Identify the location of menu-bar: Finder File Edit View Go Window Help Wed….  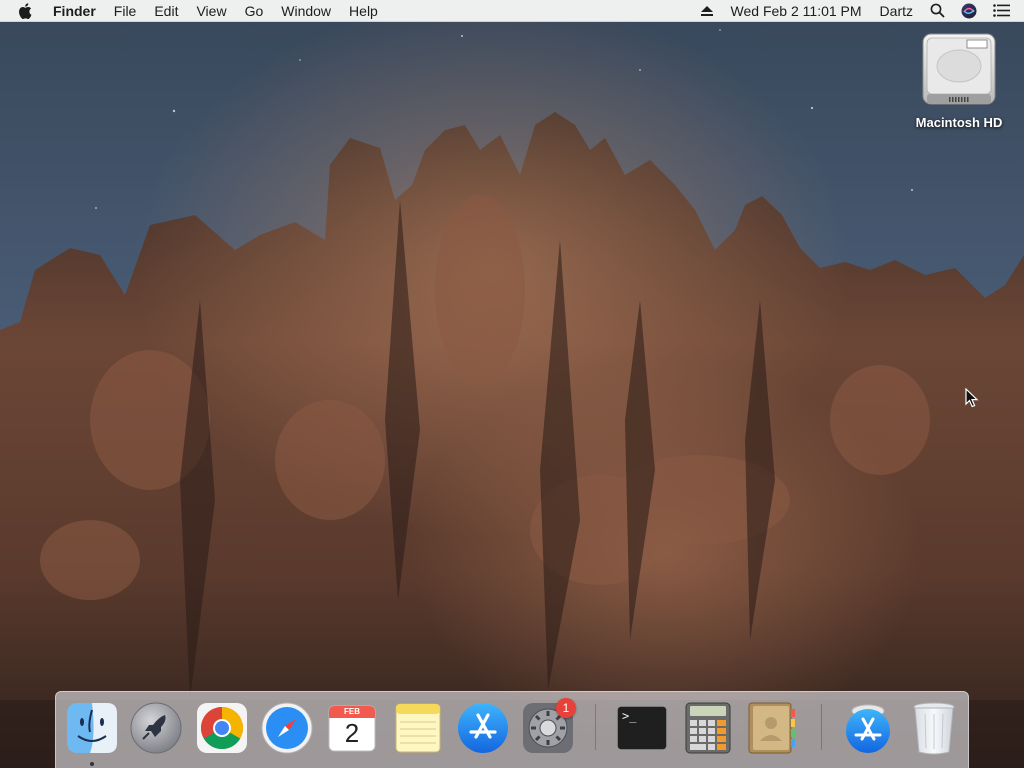
(512, 11).